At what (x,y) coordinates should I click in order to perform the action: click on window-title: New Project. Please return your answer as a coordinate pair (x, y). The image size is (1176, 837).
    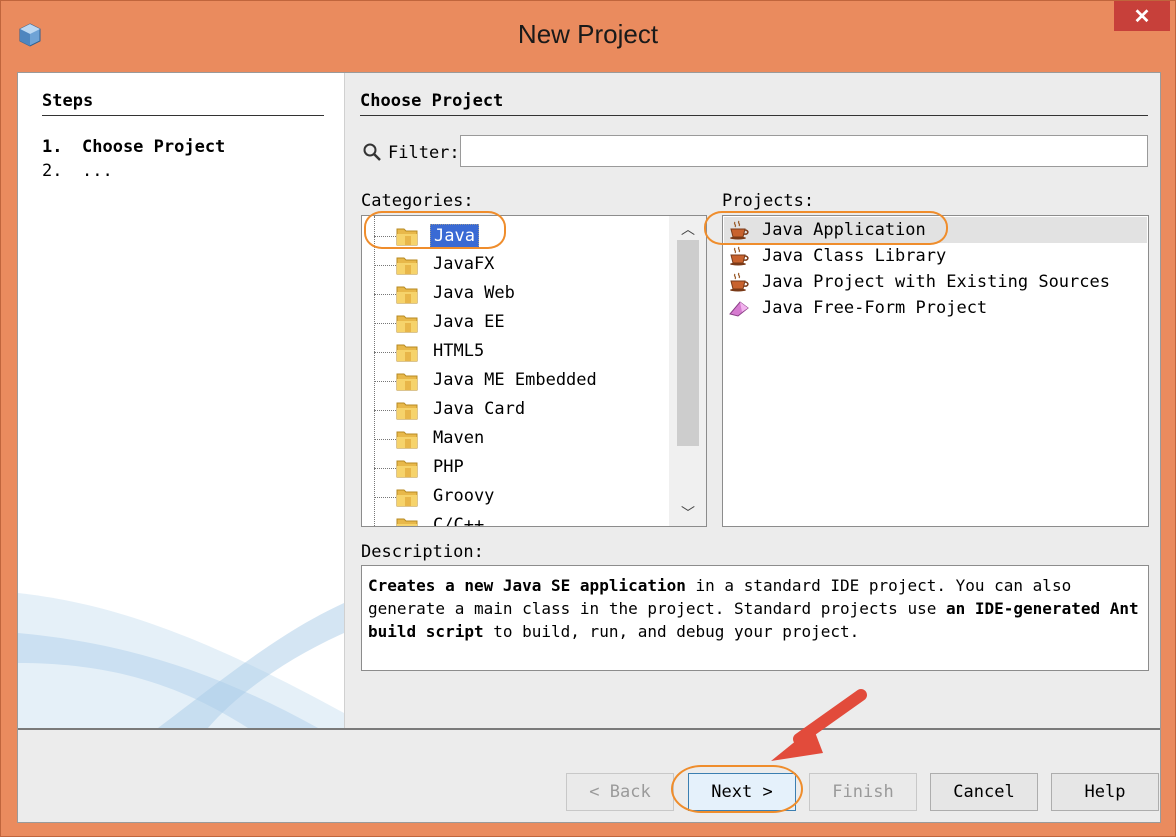
    Looking at the image, I should click on (588, 34).